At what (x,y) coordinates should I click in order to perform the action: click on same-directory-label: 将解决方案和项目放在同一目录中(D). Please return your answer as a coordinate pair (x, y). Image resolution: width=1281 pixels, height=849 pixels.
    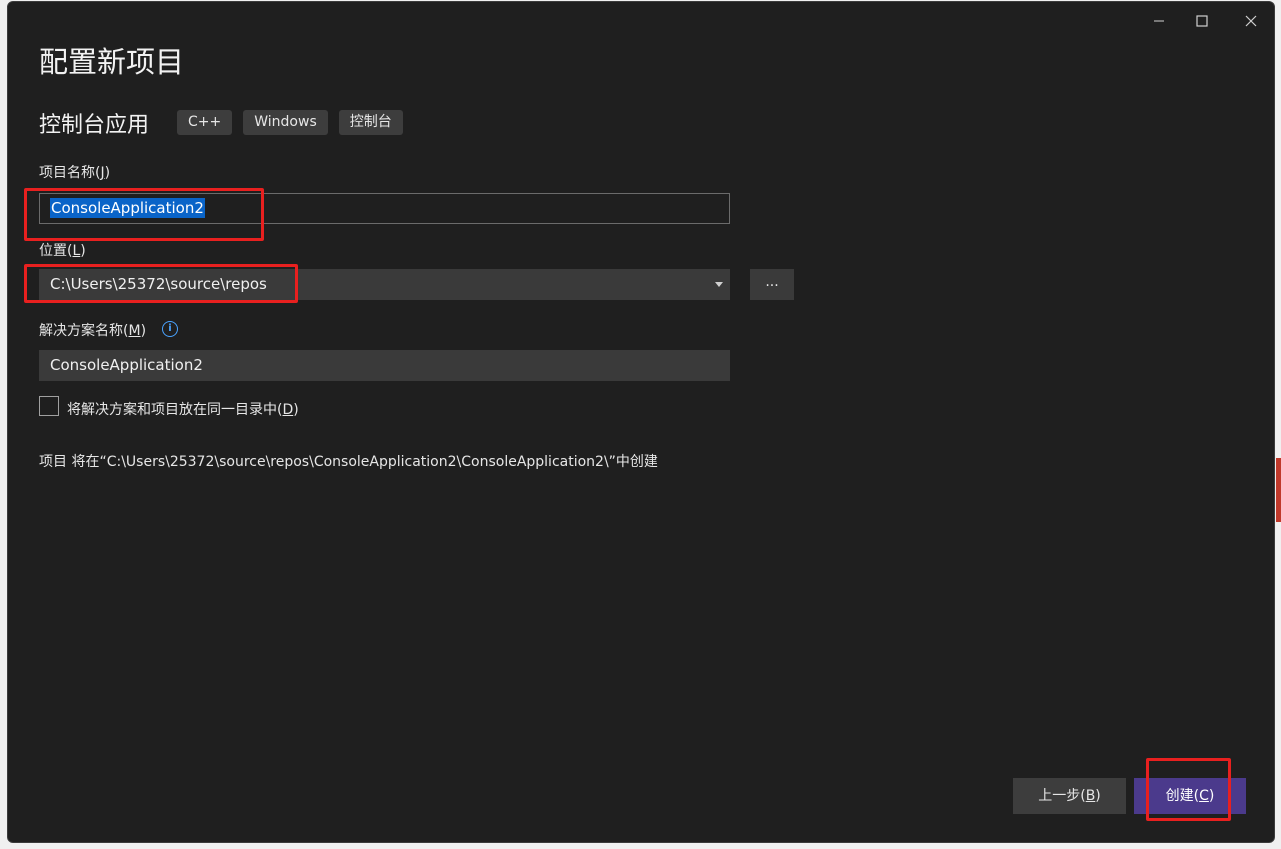
    Looking at the image, I should click on (183, 409).